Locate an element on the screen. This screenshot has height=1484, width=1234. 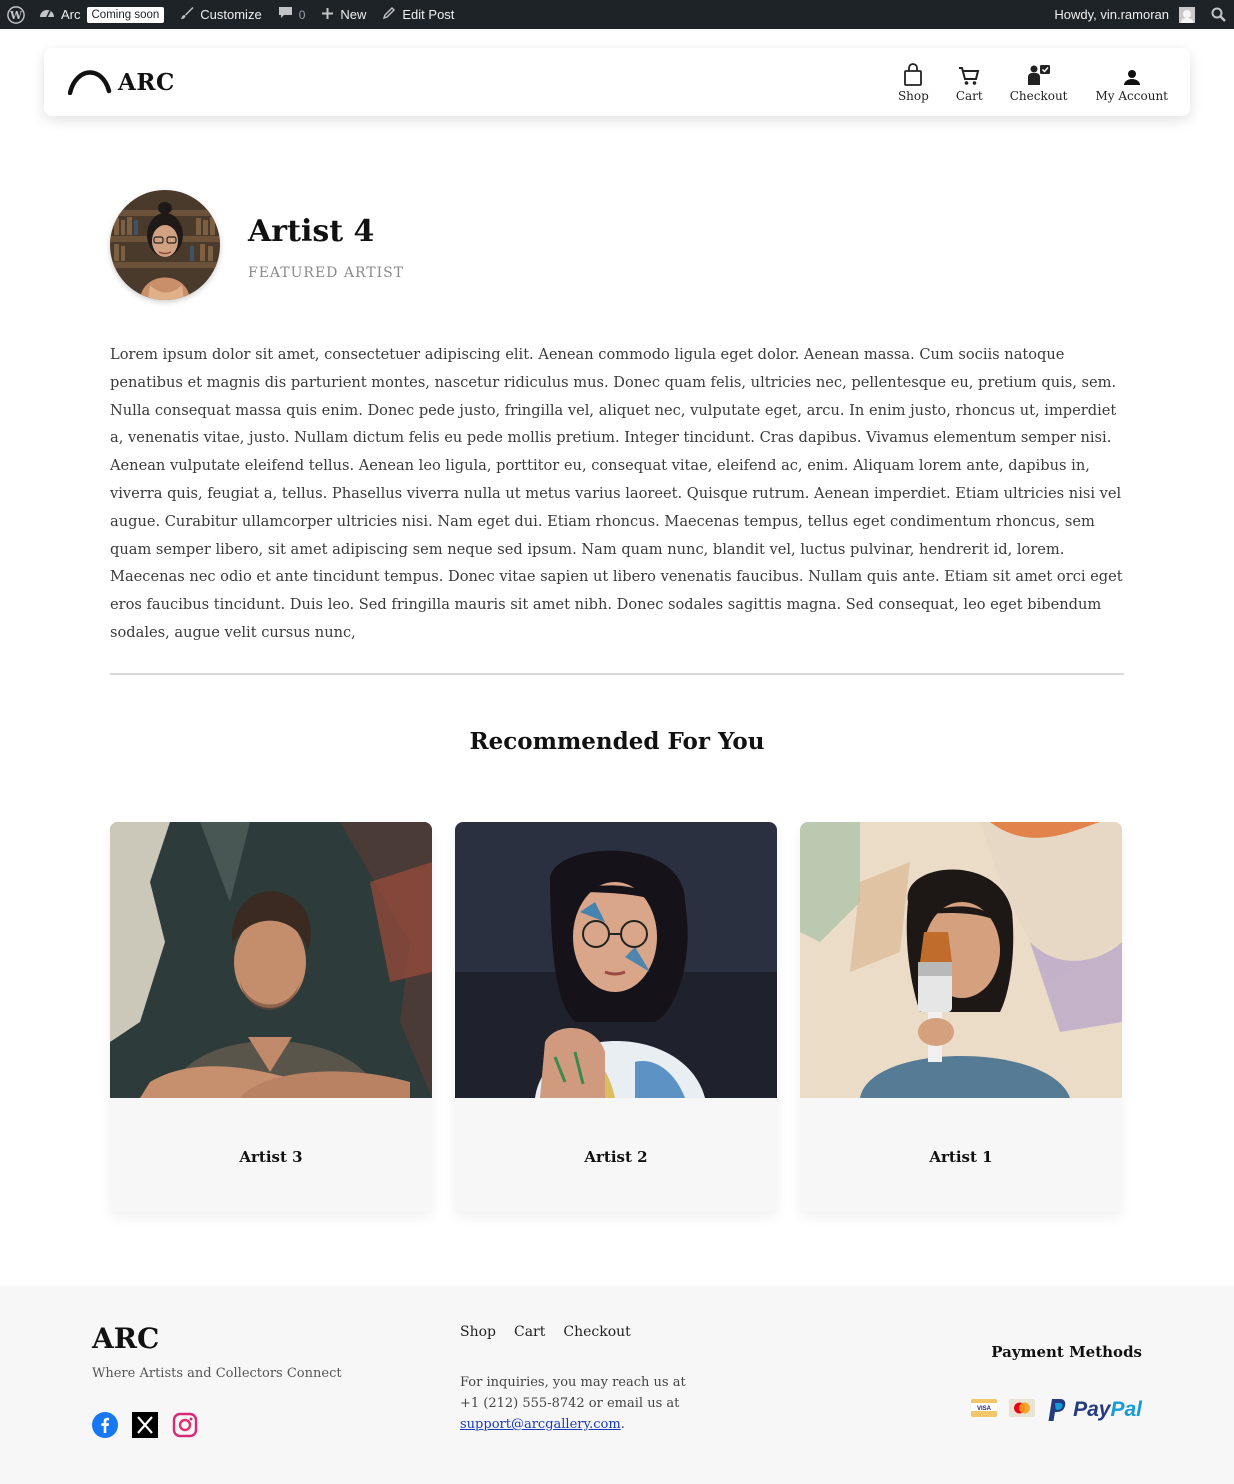
brand-name: ARC is located at coordinates (146, 82).